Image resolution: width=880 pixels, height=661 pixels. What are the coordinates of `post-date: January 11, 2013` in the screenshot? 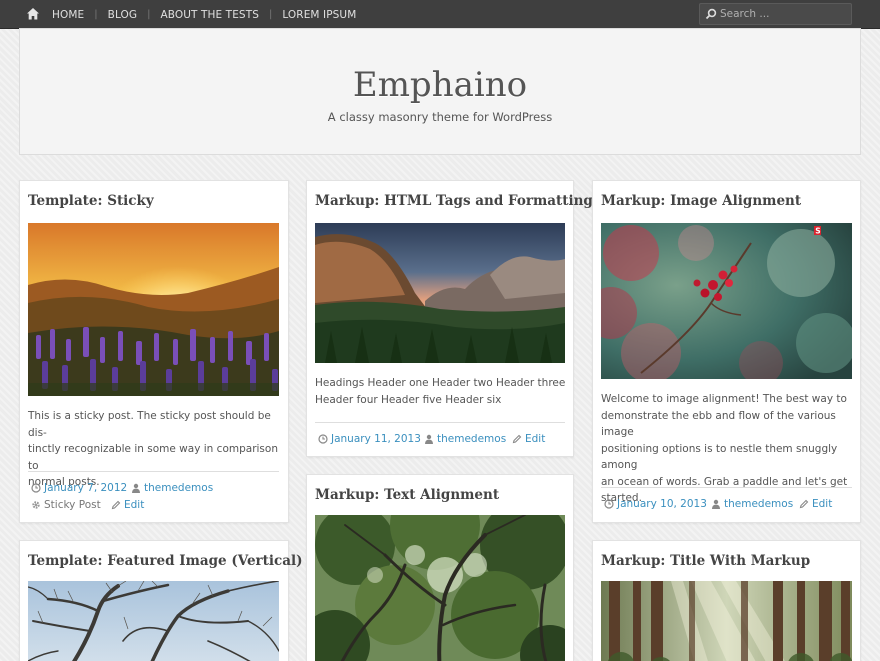 It's located at (376, 439).